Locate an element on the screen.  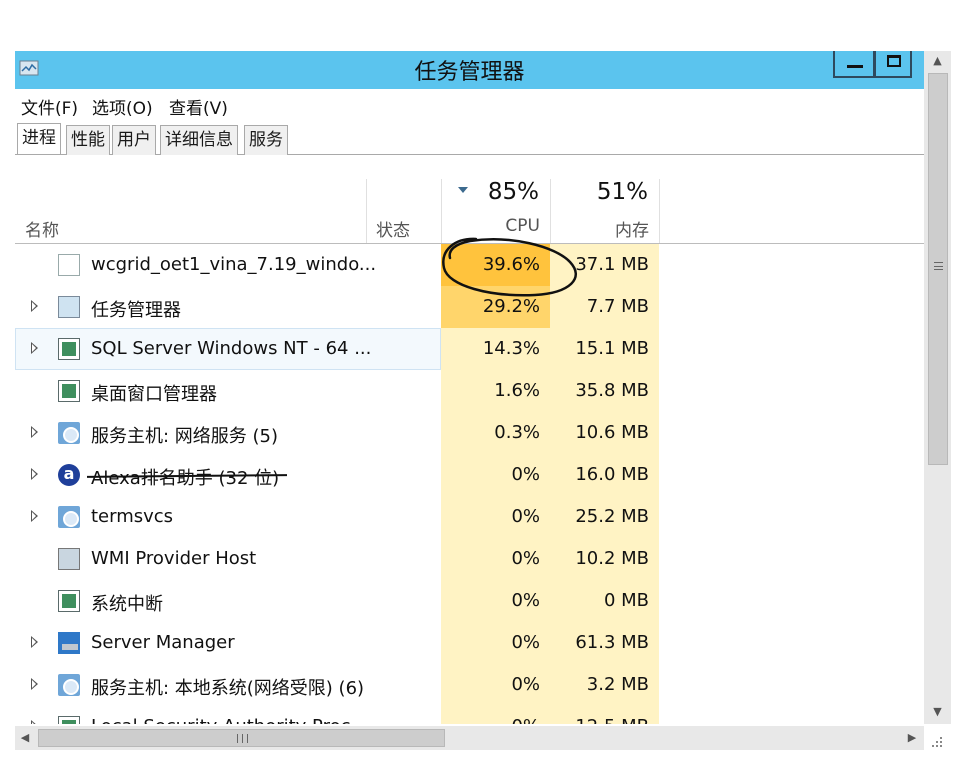
column-memory-header: 内存 is located at coordinates (632, 228).